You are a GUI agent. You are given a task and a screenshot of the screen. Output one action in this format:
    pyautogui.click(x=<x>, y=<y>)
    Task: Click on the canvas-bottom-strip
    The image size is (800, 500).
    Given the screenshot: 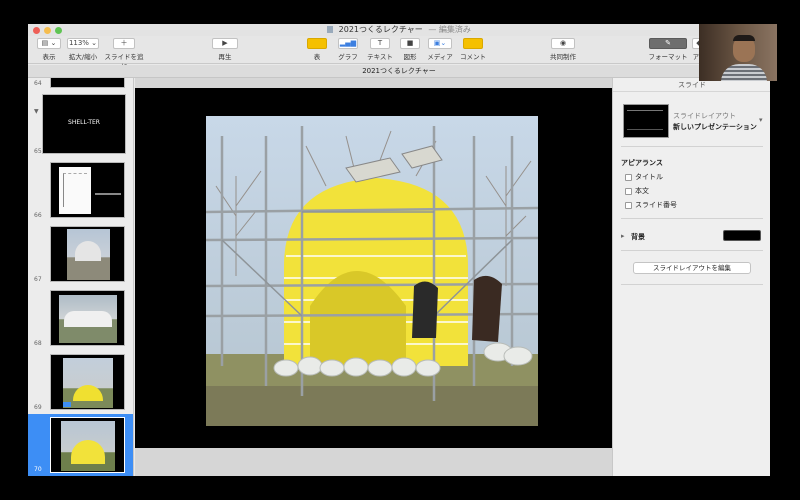 What is the action you would take?
    pyautogui.click(x=373, y=462)
    